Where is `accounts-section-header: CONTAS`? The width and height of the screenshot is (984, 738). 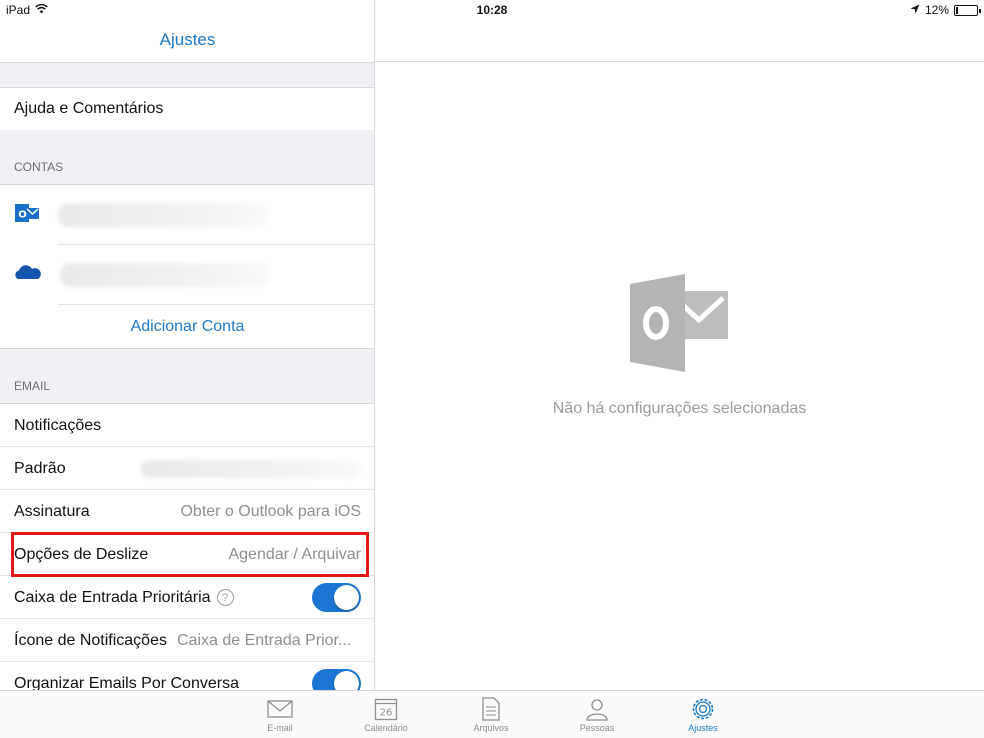
accounts-section-header: CONTAS is located at coordinates (187, 157).